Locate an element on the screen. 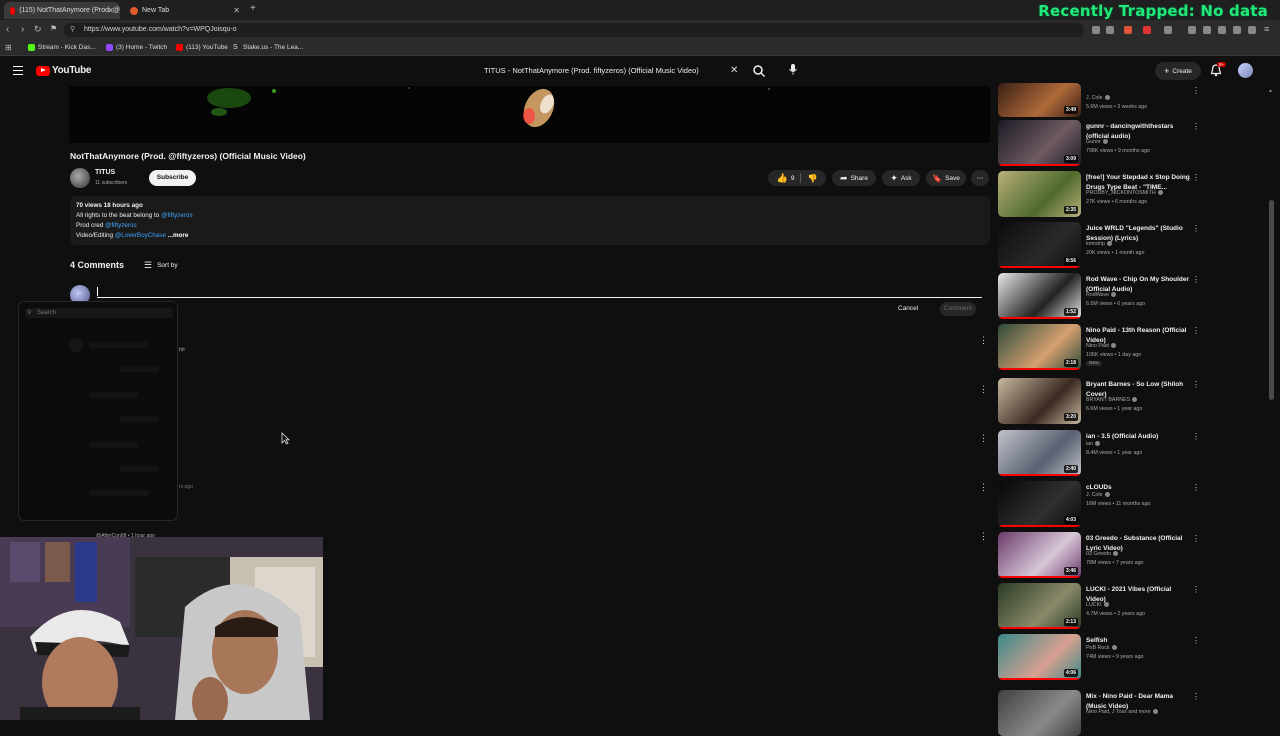 This screenshot has height=736, width=1280. recommended-channel: BRYANT BARNES is located at coordinates (1112, 400).